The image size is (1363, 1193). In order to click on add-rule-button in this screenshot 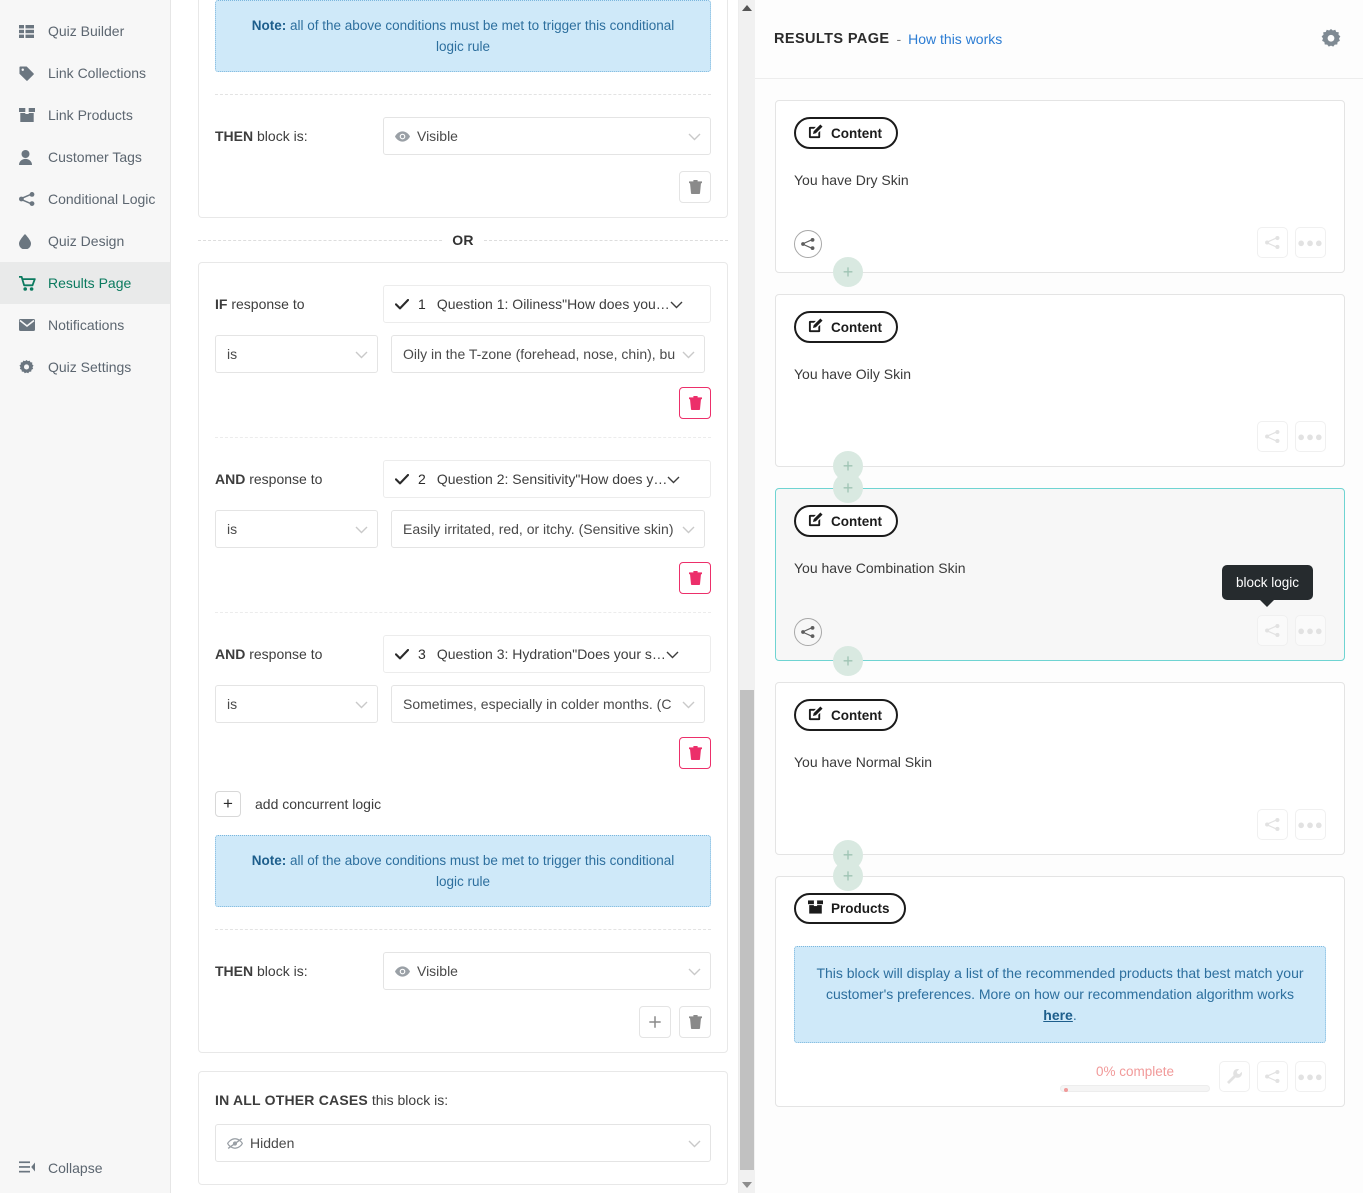, I will do `click(655, 1022)`.